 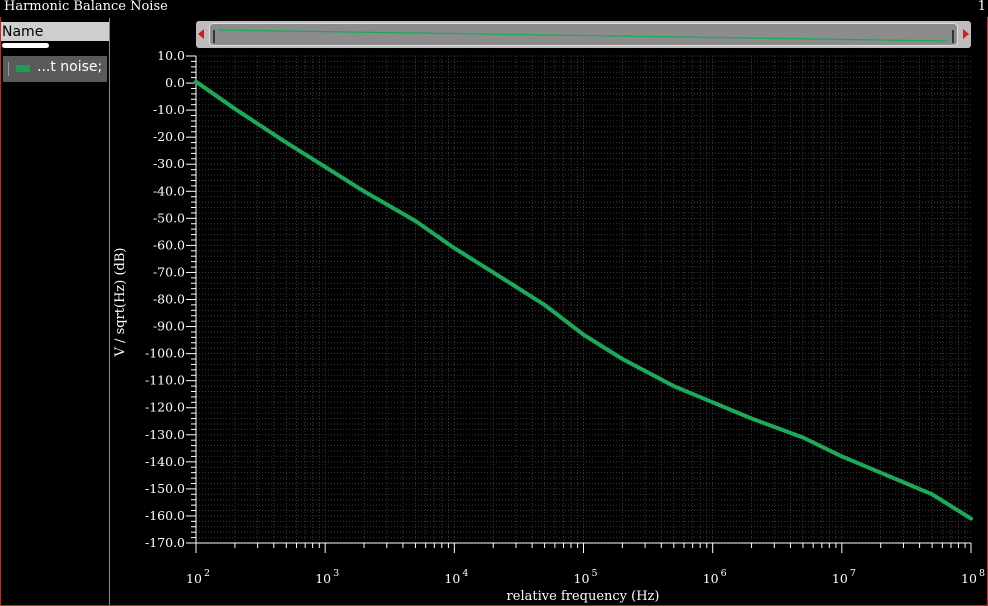 I want to click on y-tick-label: -60.0, so click(x=169, y=244).